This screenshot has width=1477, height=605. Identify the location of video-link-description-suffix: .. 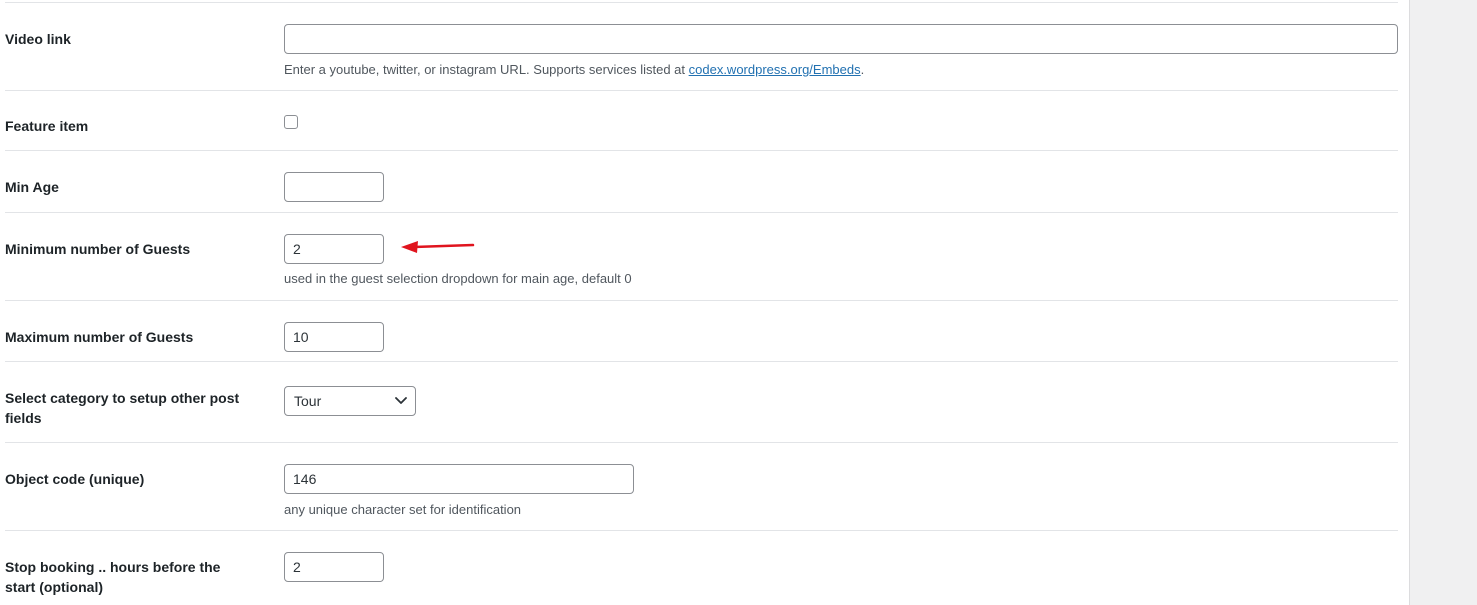
(862, 69).